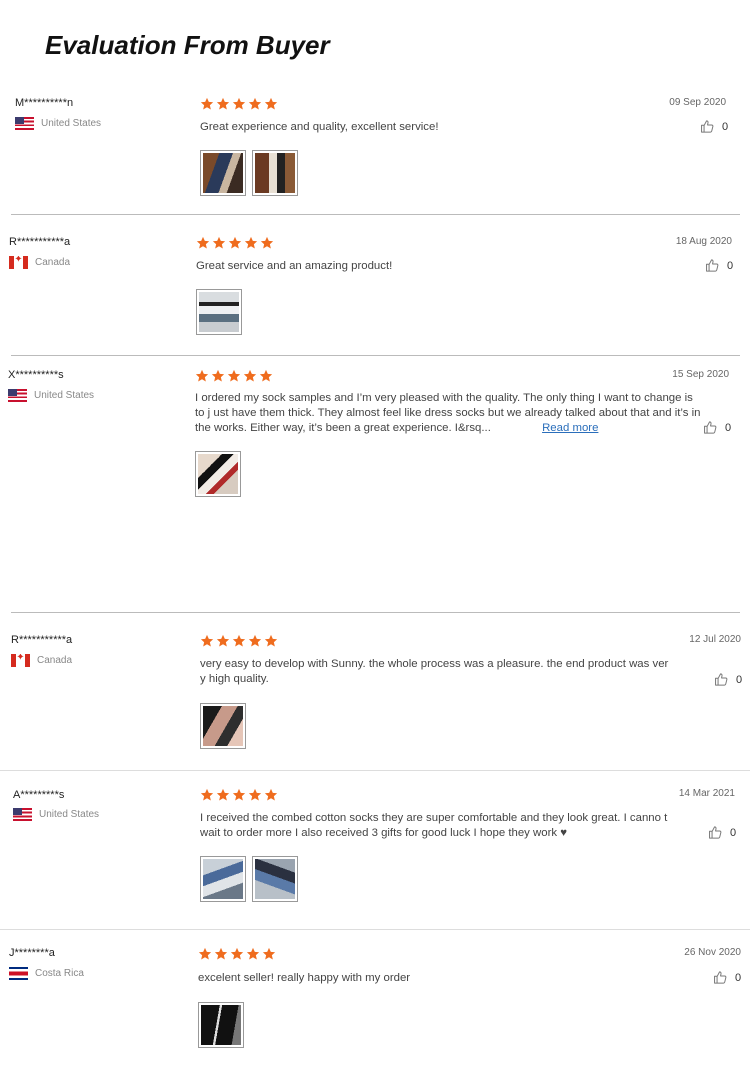 The height and width of the screenshot is (1077, 750). I want to click on review-date: 26 Nov 2020, so click(712, 952).